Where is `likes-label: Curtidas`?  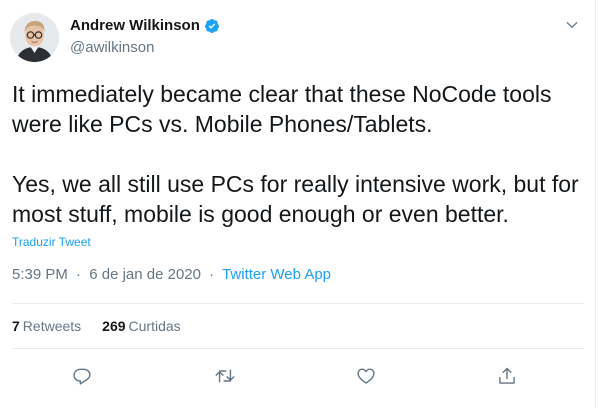 likes-label: Curtidas is located at coordinates (154, 326).